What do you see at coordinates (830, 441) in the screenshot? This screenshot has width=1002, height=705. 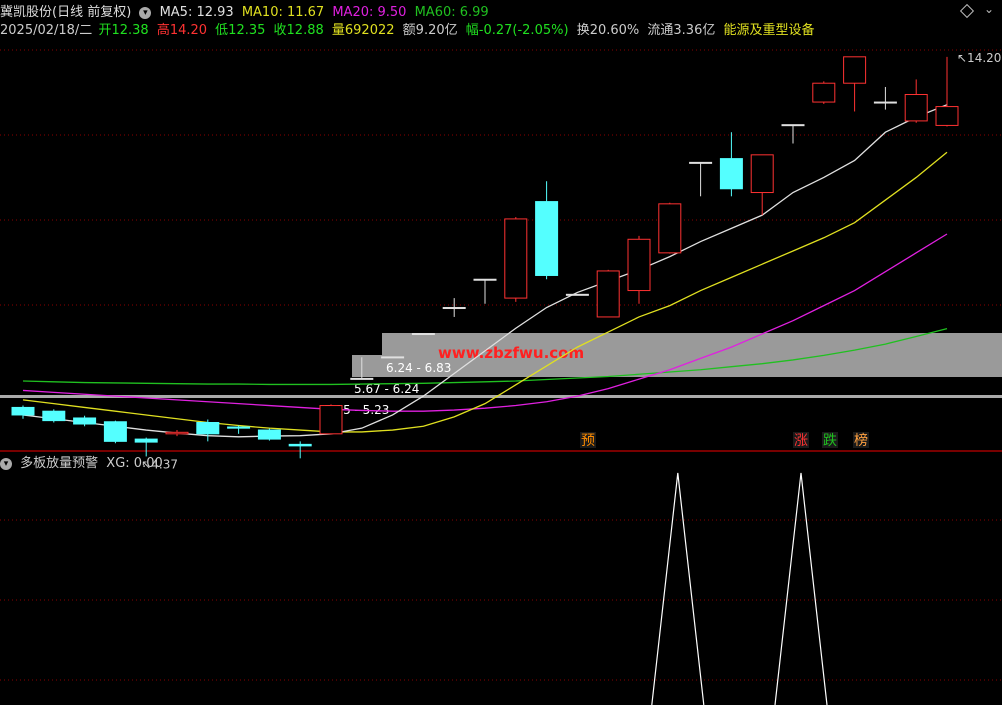 I see `tag-label: 跌` at bounding box center [830, 441].